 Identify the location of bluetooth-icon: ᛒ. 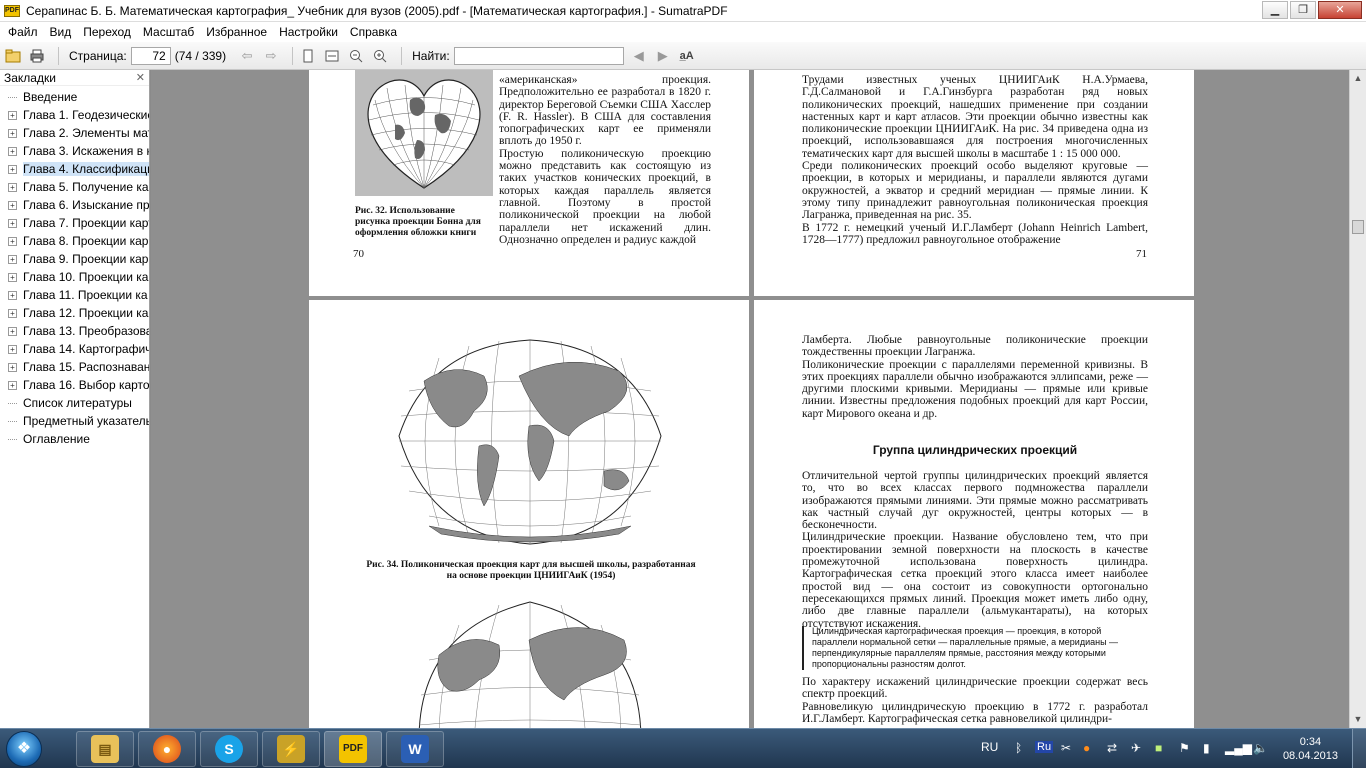
(1018, 748).